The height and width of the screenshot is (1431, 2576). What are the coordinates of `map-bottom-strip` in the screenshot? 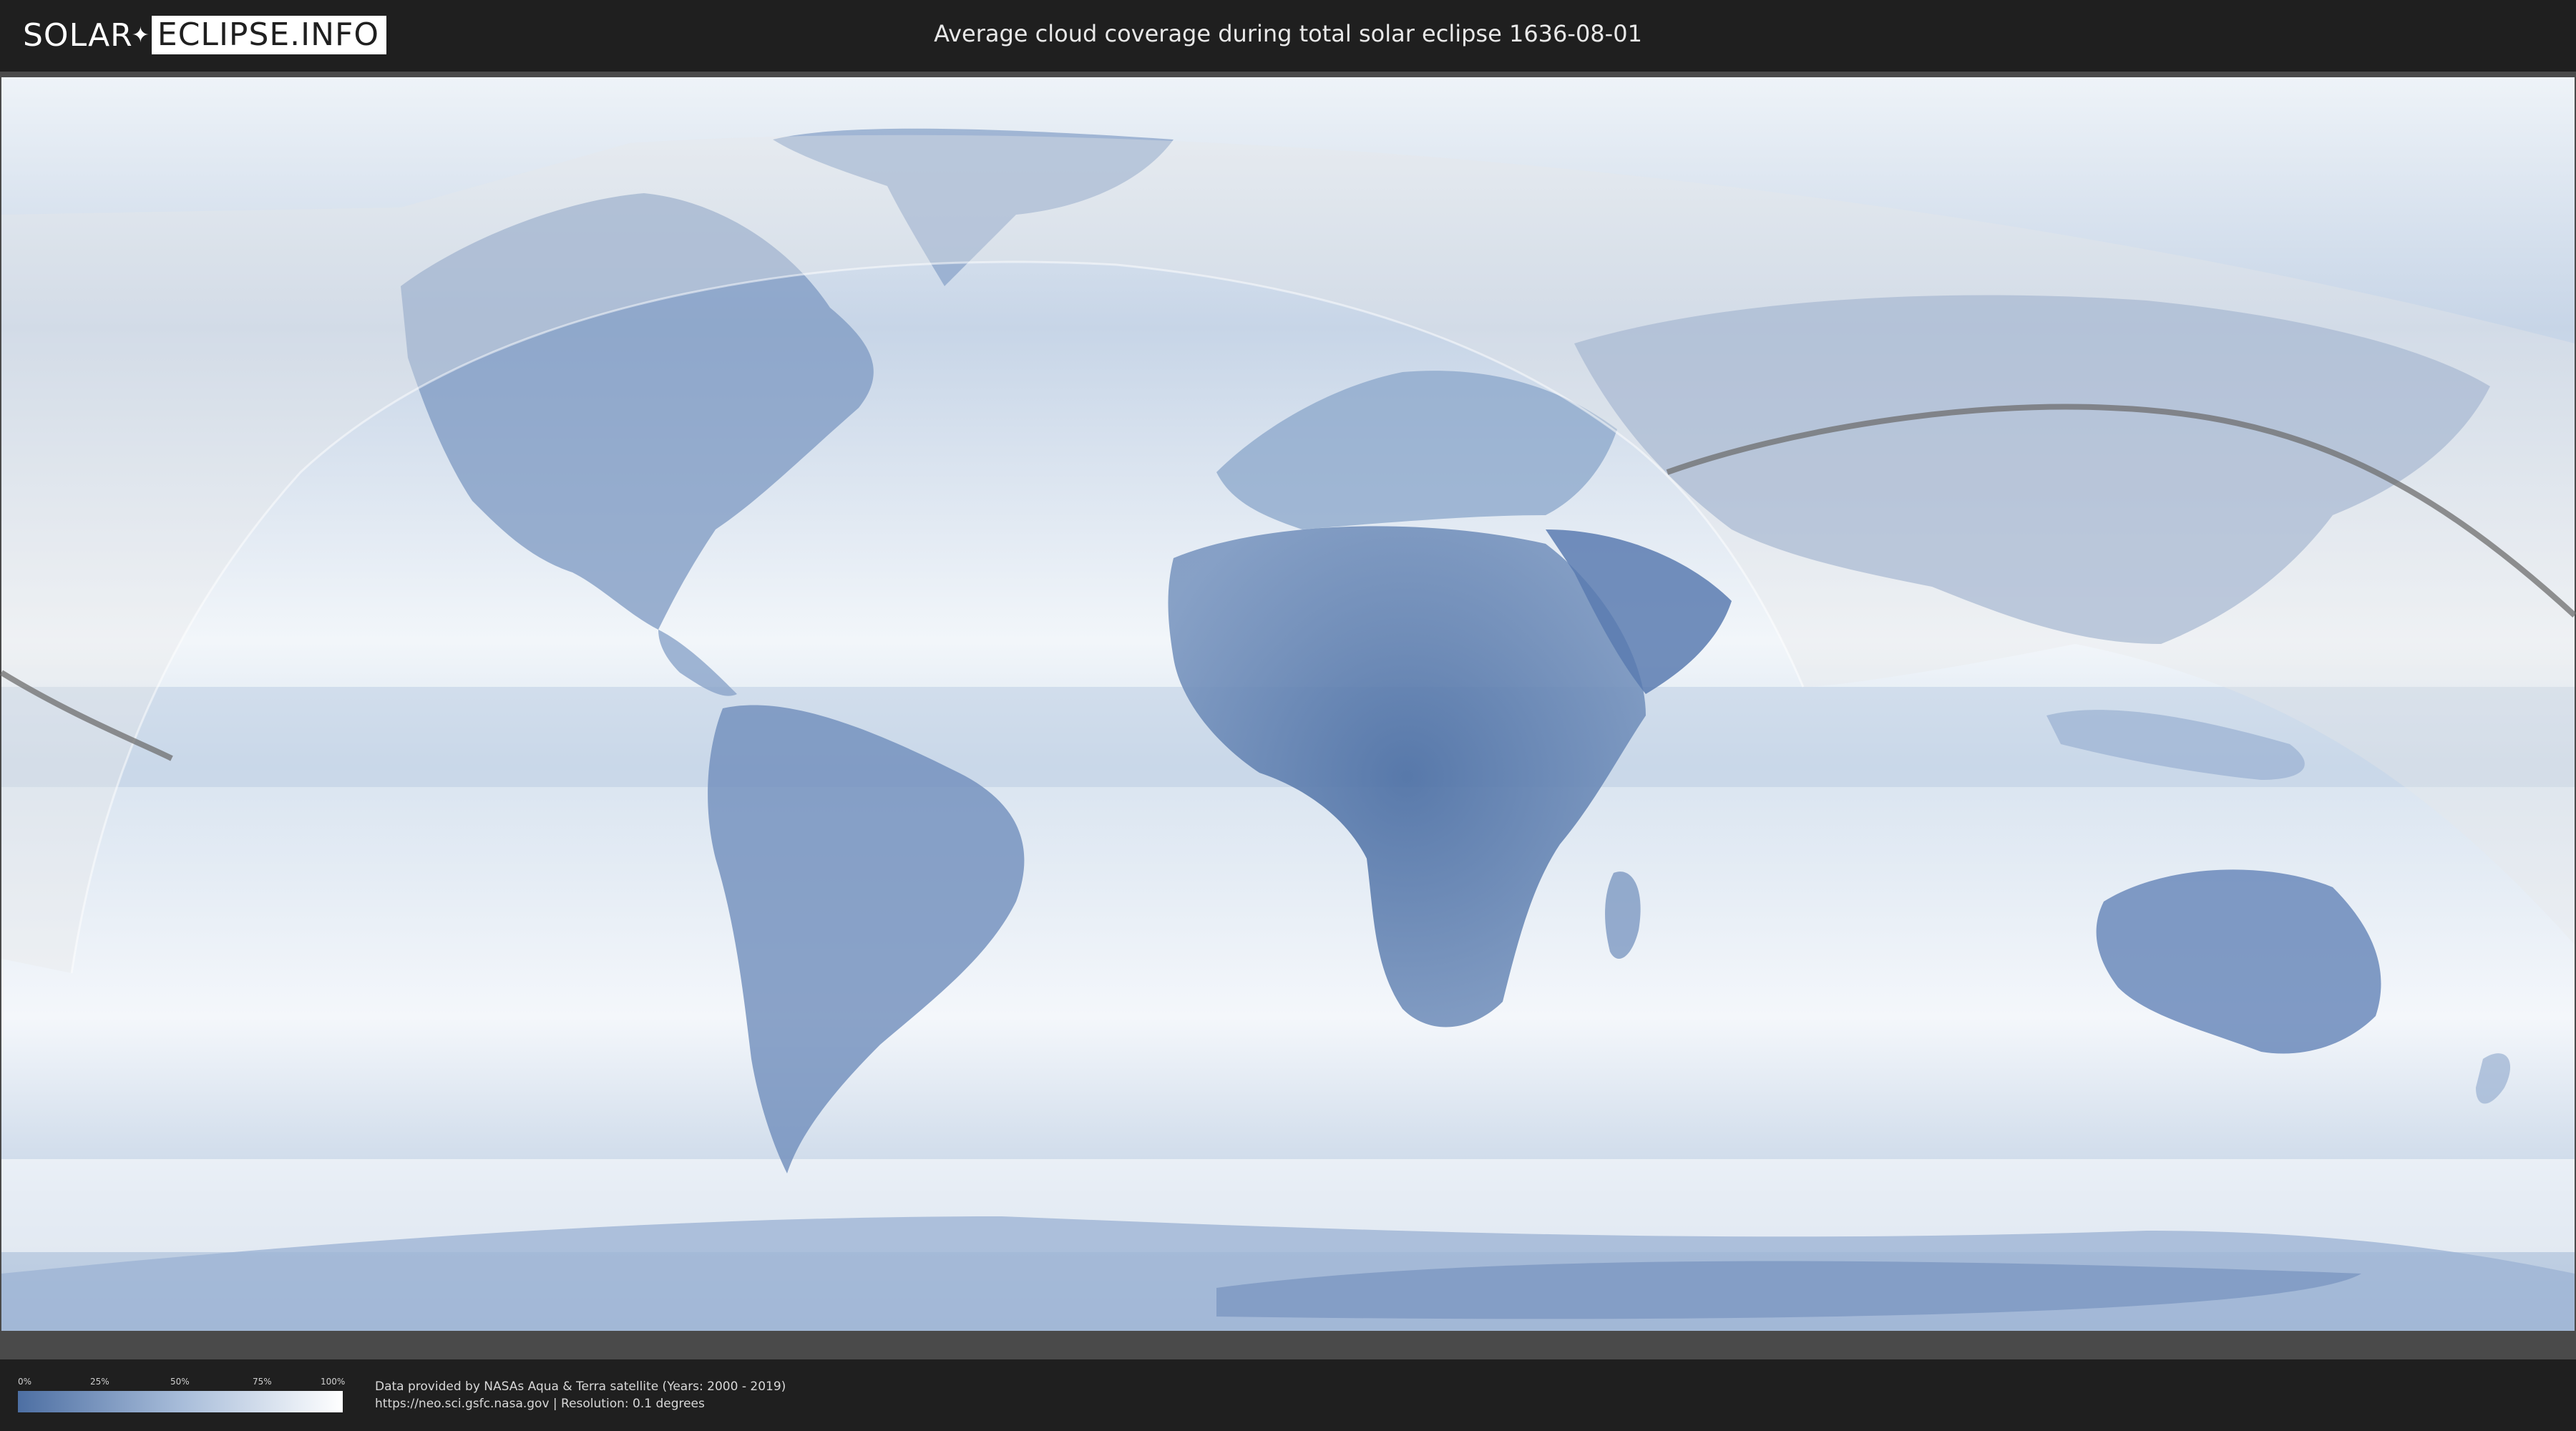 It's located at (1288, 1345).